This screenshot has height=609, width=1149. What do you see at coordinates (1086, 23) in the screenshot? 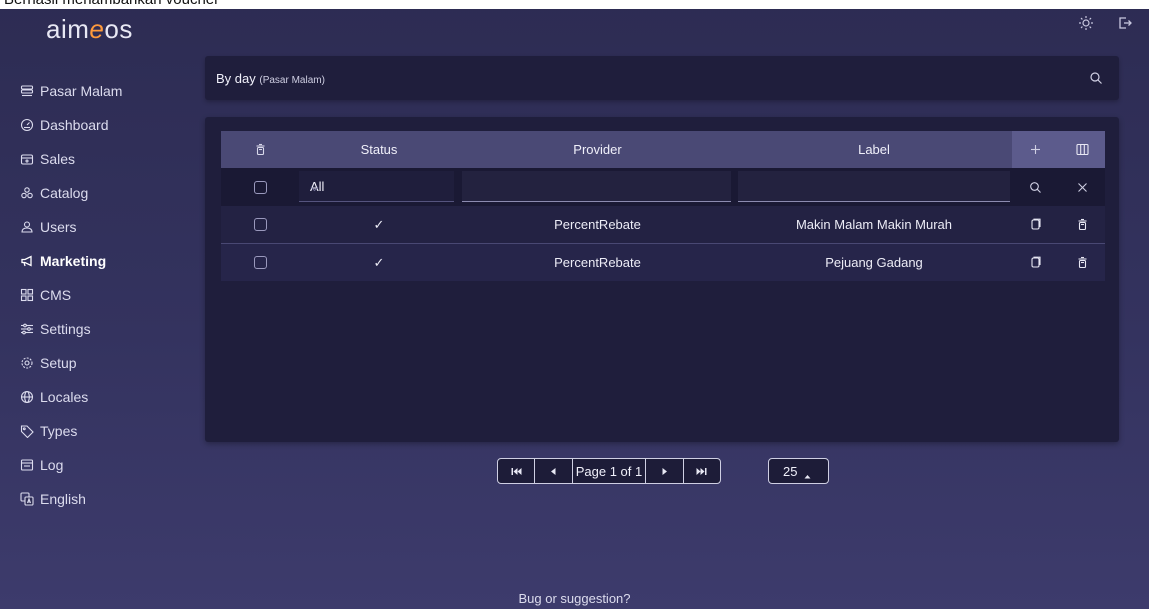
I see `sun-icon` at bounding box center [1086, 23].